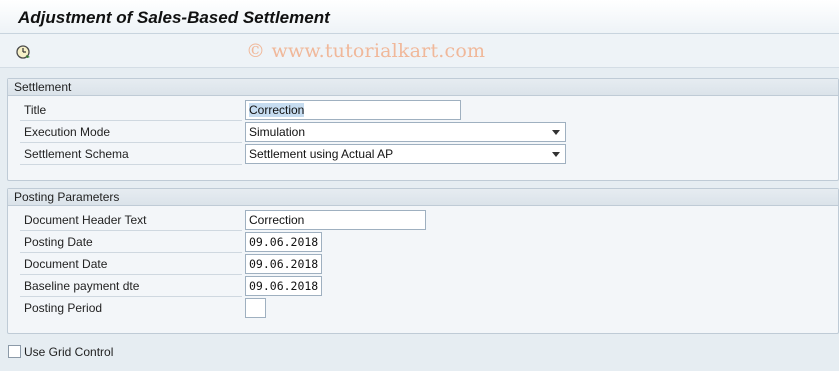  I want to click on document-date-label: Document Date, so click(66, 264).